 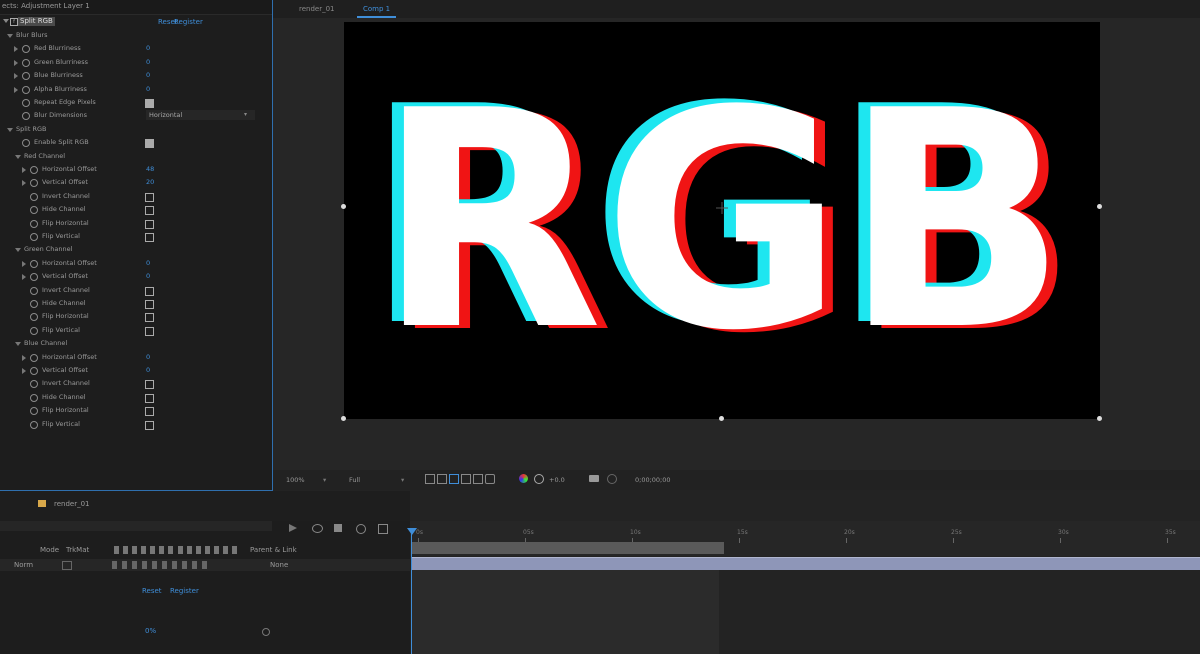 I want to click on chevron-down-icon, so click(x=6, y=21).